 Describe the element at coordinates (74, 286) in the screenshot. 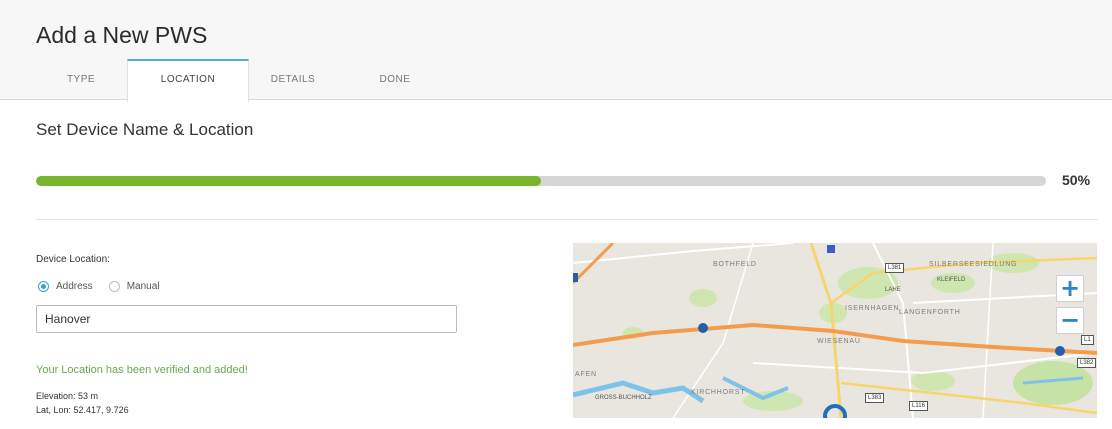

I see `address-radio-label: Address` at that location.